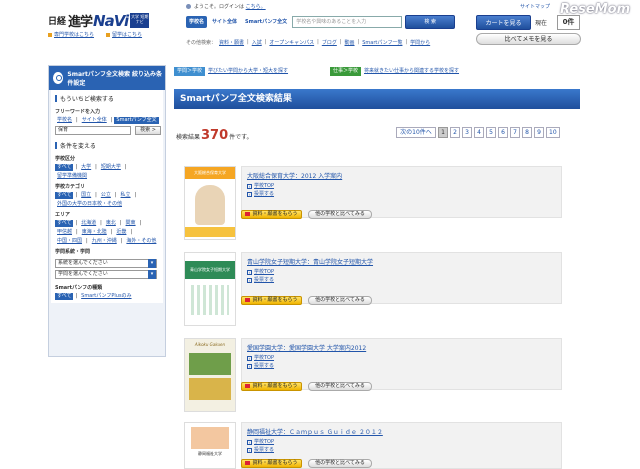 The height and width of the screenshot is (469, 640). Describe the element at coordinates (416, 132) in the screenshot. I see `next-page-button: 次の10件へ` at that location.